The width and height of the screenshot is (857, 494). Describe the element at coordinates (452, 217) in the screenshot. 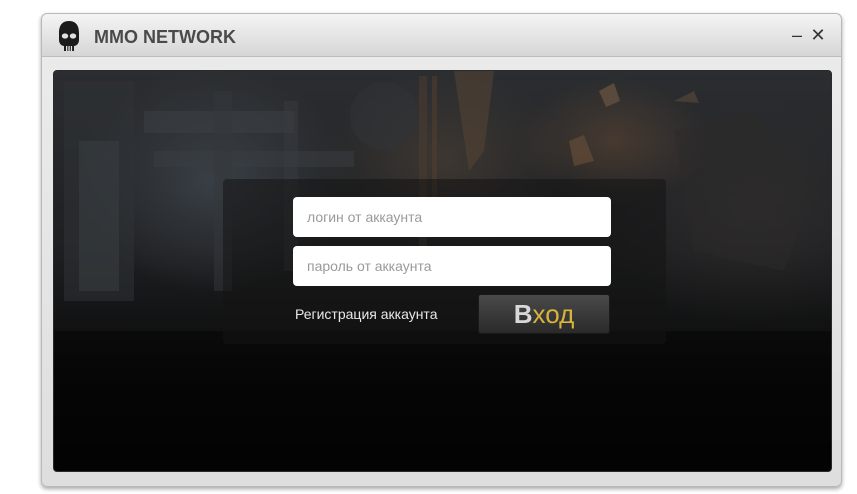

I see `login-input` at that location.